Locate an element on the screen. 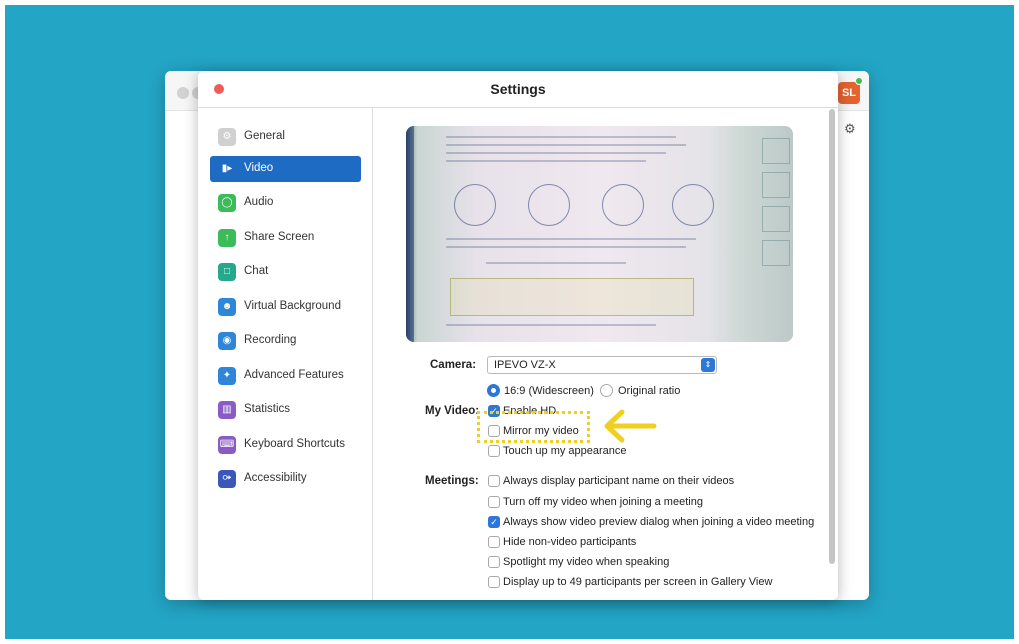 This screenshot has height=644, width=1019. sidebar-item-recording: ◉ Recording is located at coordinates (285, 341).